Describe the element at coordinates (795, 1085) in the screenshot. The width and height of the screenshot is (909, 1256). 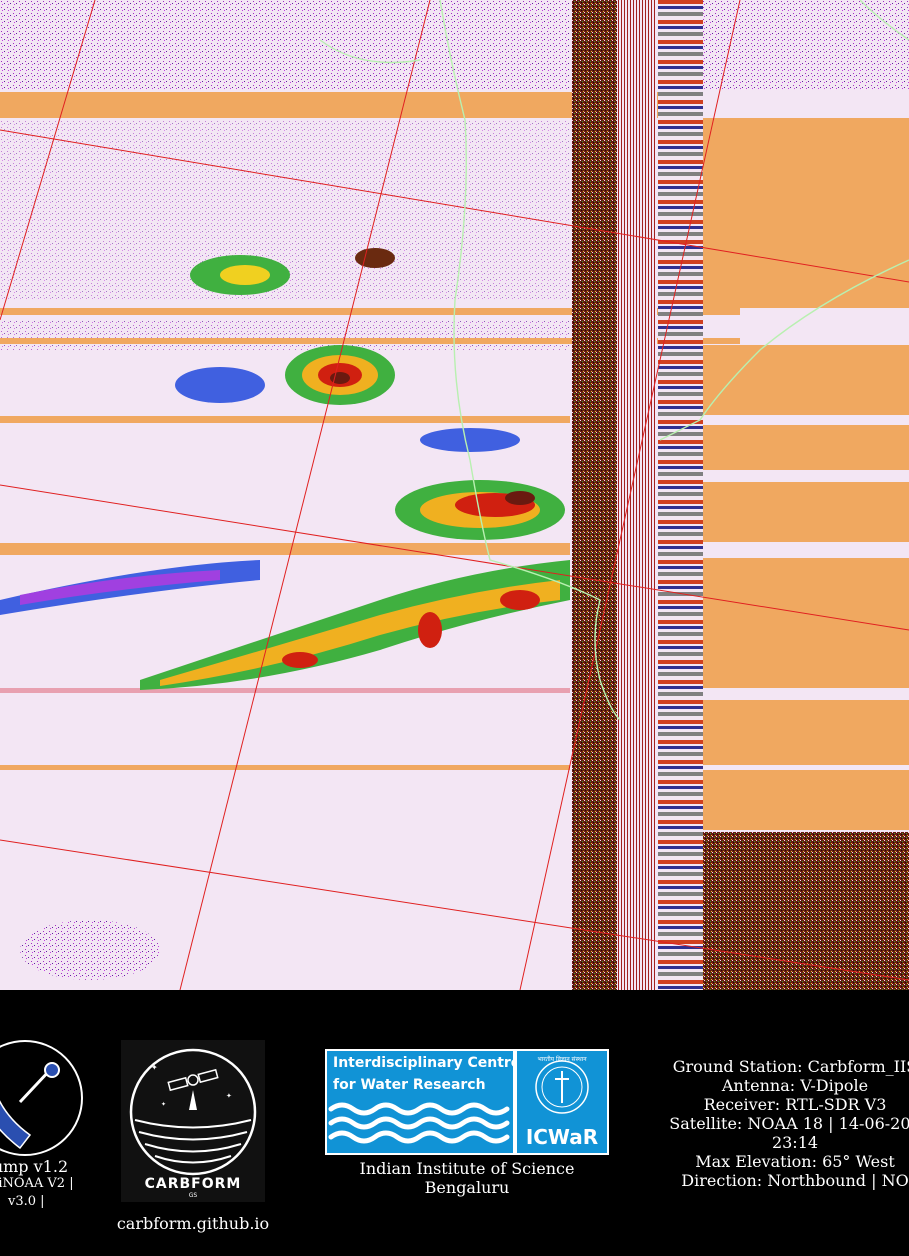
I see `antenna-text: Antenna: V-Dipole` at that location.